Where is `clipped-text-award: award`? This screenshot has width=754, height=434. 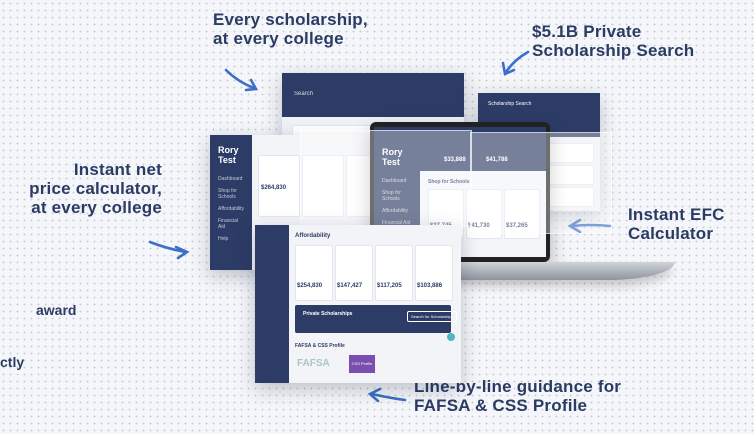
clipped-text-award: award is located at coordinates (56, 310).